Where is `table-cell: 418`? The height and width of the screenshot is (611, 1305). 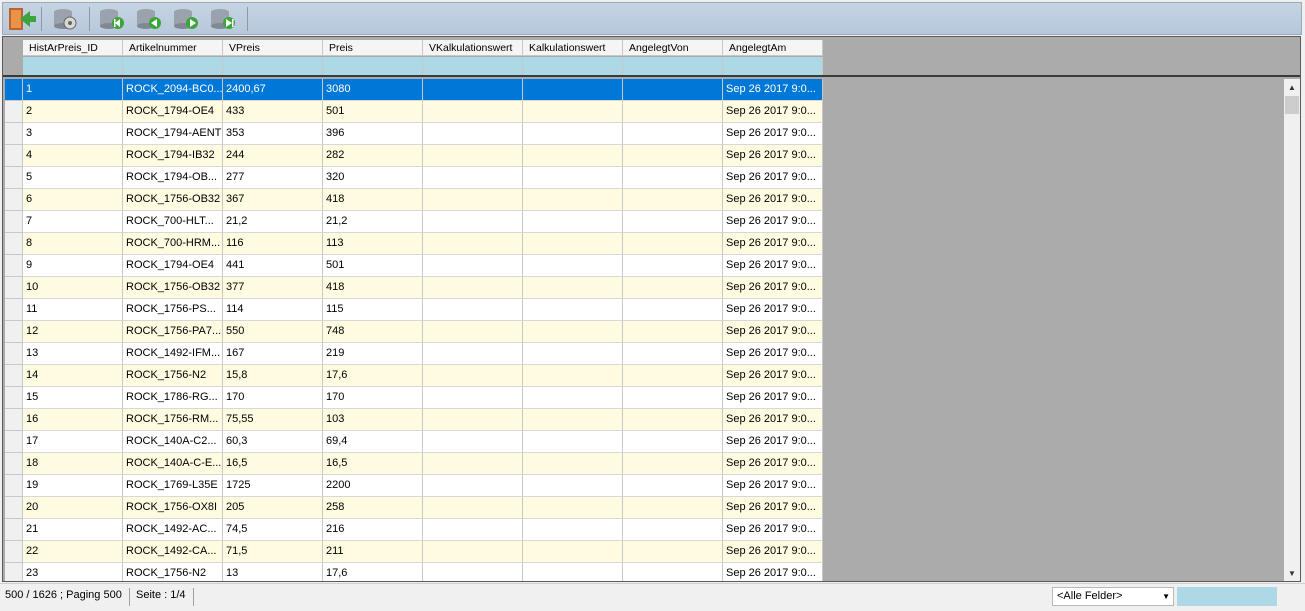 table-cell: 418 is located at coordinates (373, 200).